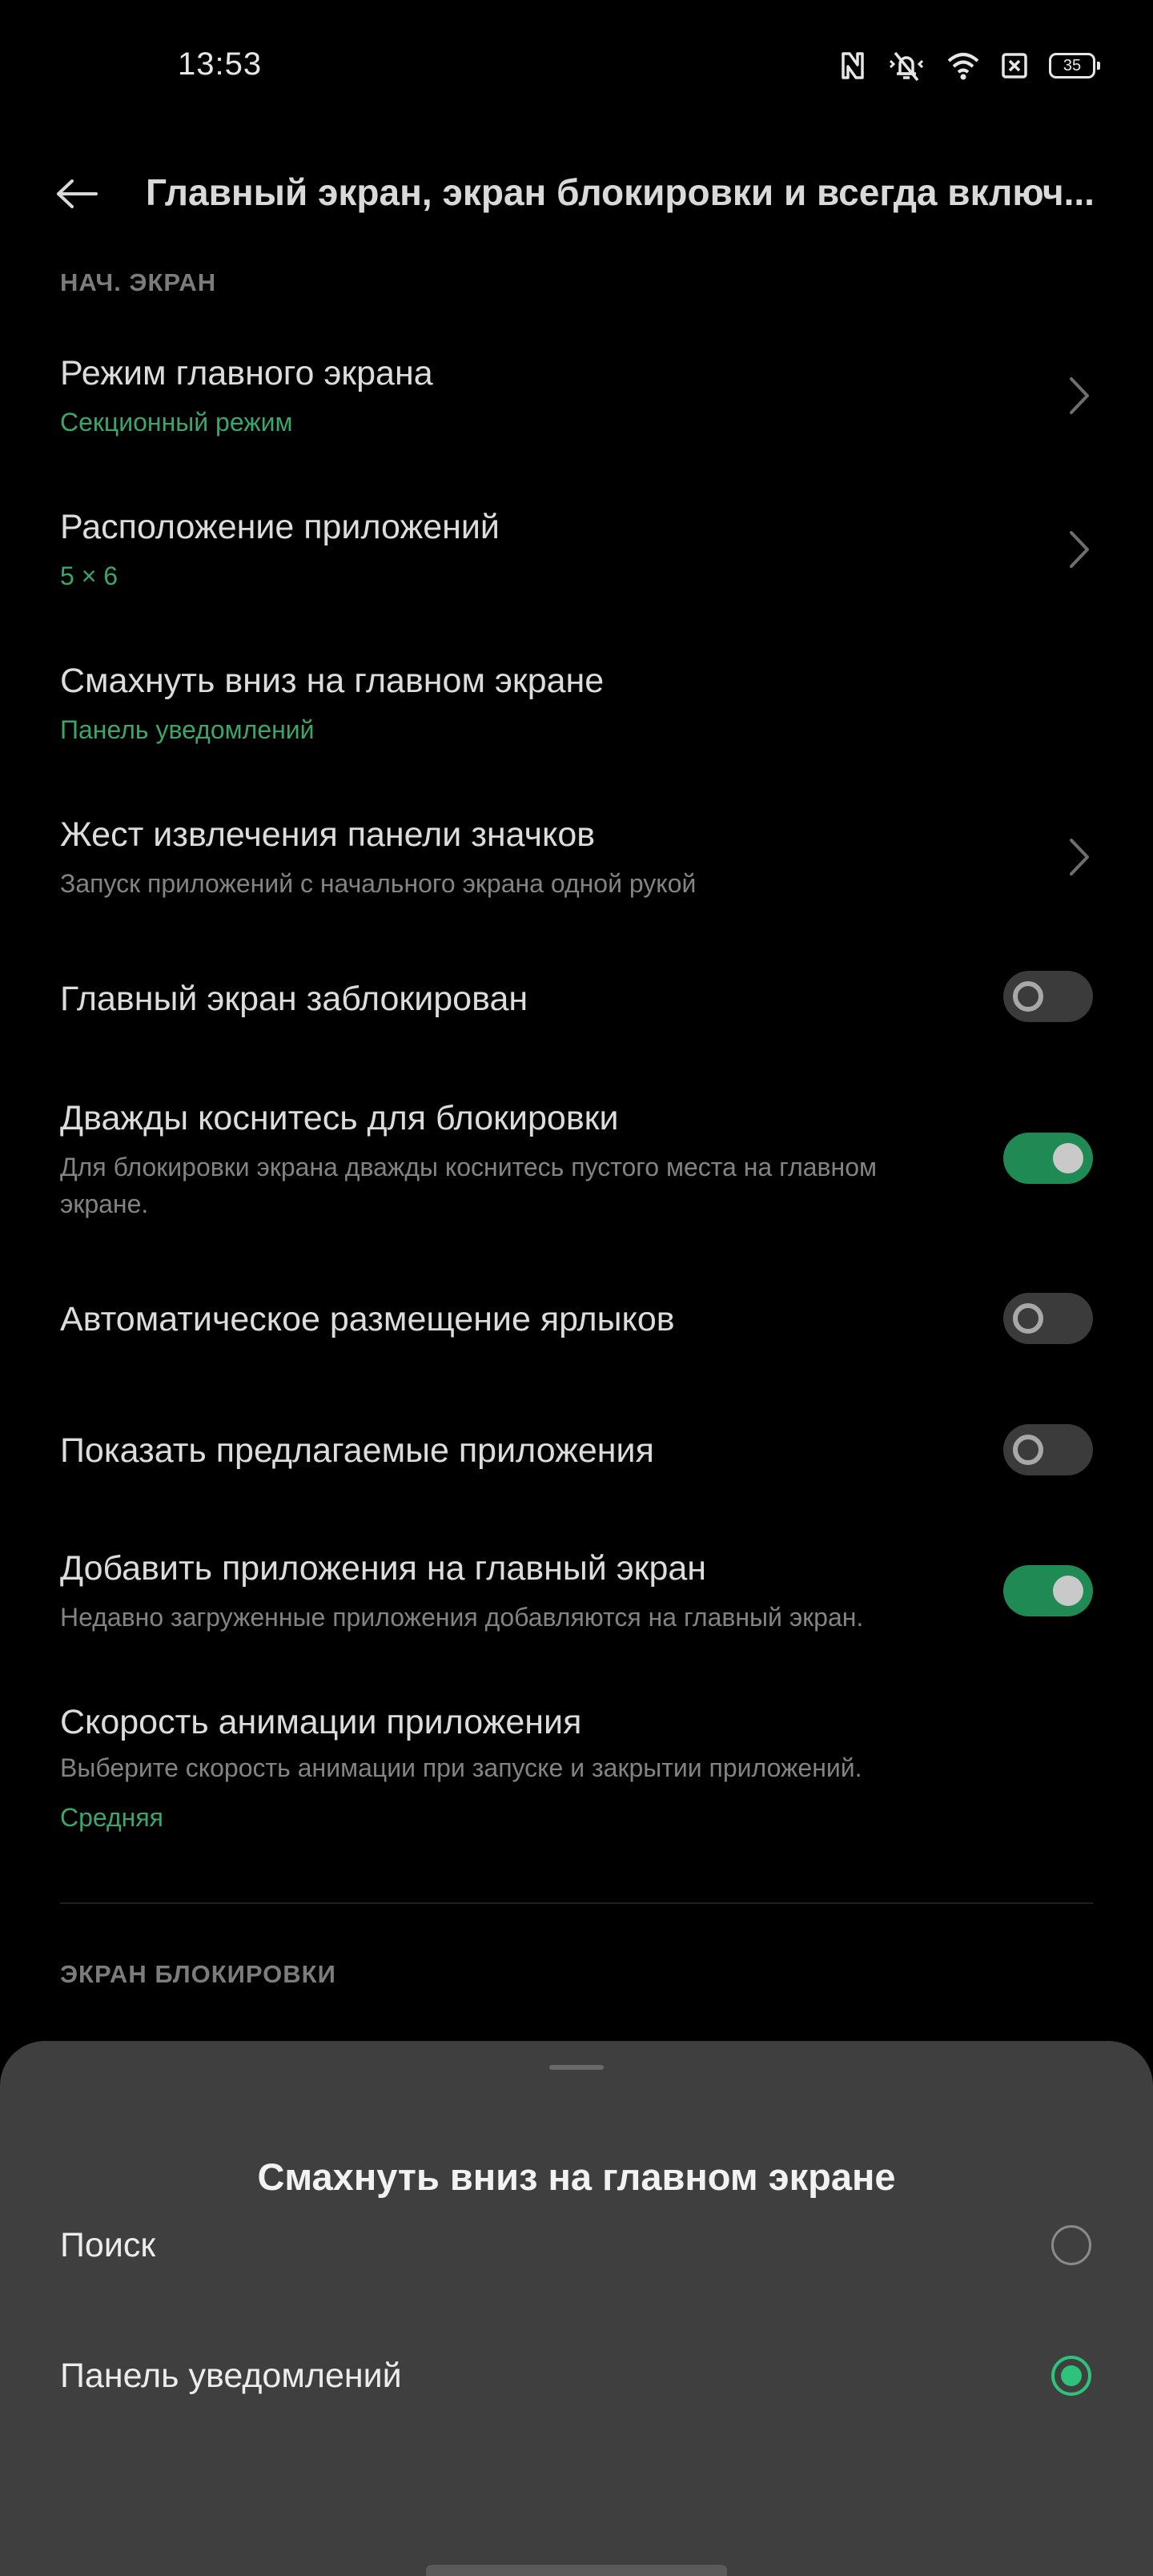 The width and height of the screenshot is (1153, 2576). I want to click on wifi-icon, so click(963, 65).